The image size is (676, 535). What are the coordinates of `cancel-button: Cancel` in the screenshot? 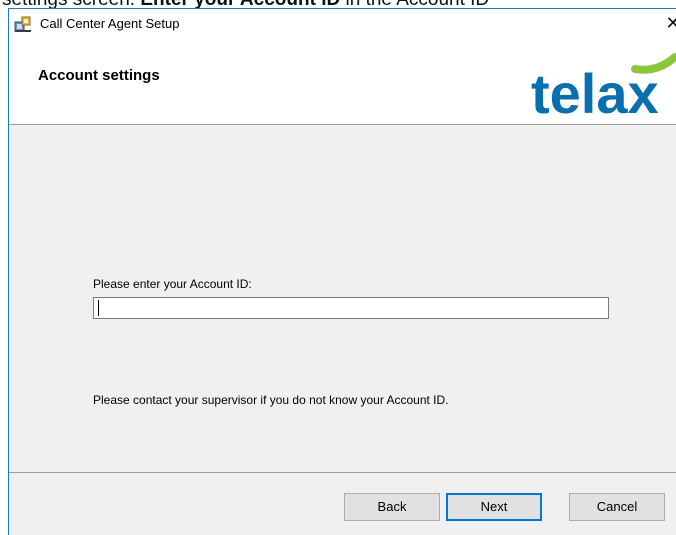 It's located at (617, 507).